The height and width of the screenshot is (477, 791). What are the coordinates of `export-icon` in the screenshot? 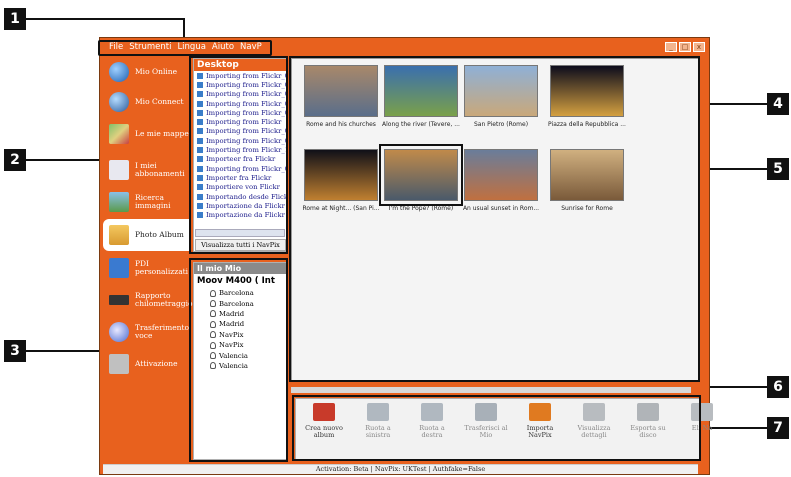 It's located at (648, 412).